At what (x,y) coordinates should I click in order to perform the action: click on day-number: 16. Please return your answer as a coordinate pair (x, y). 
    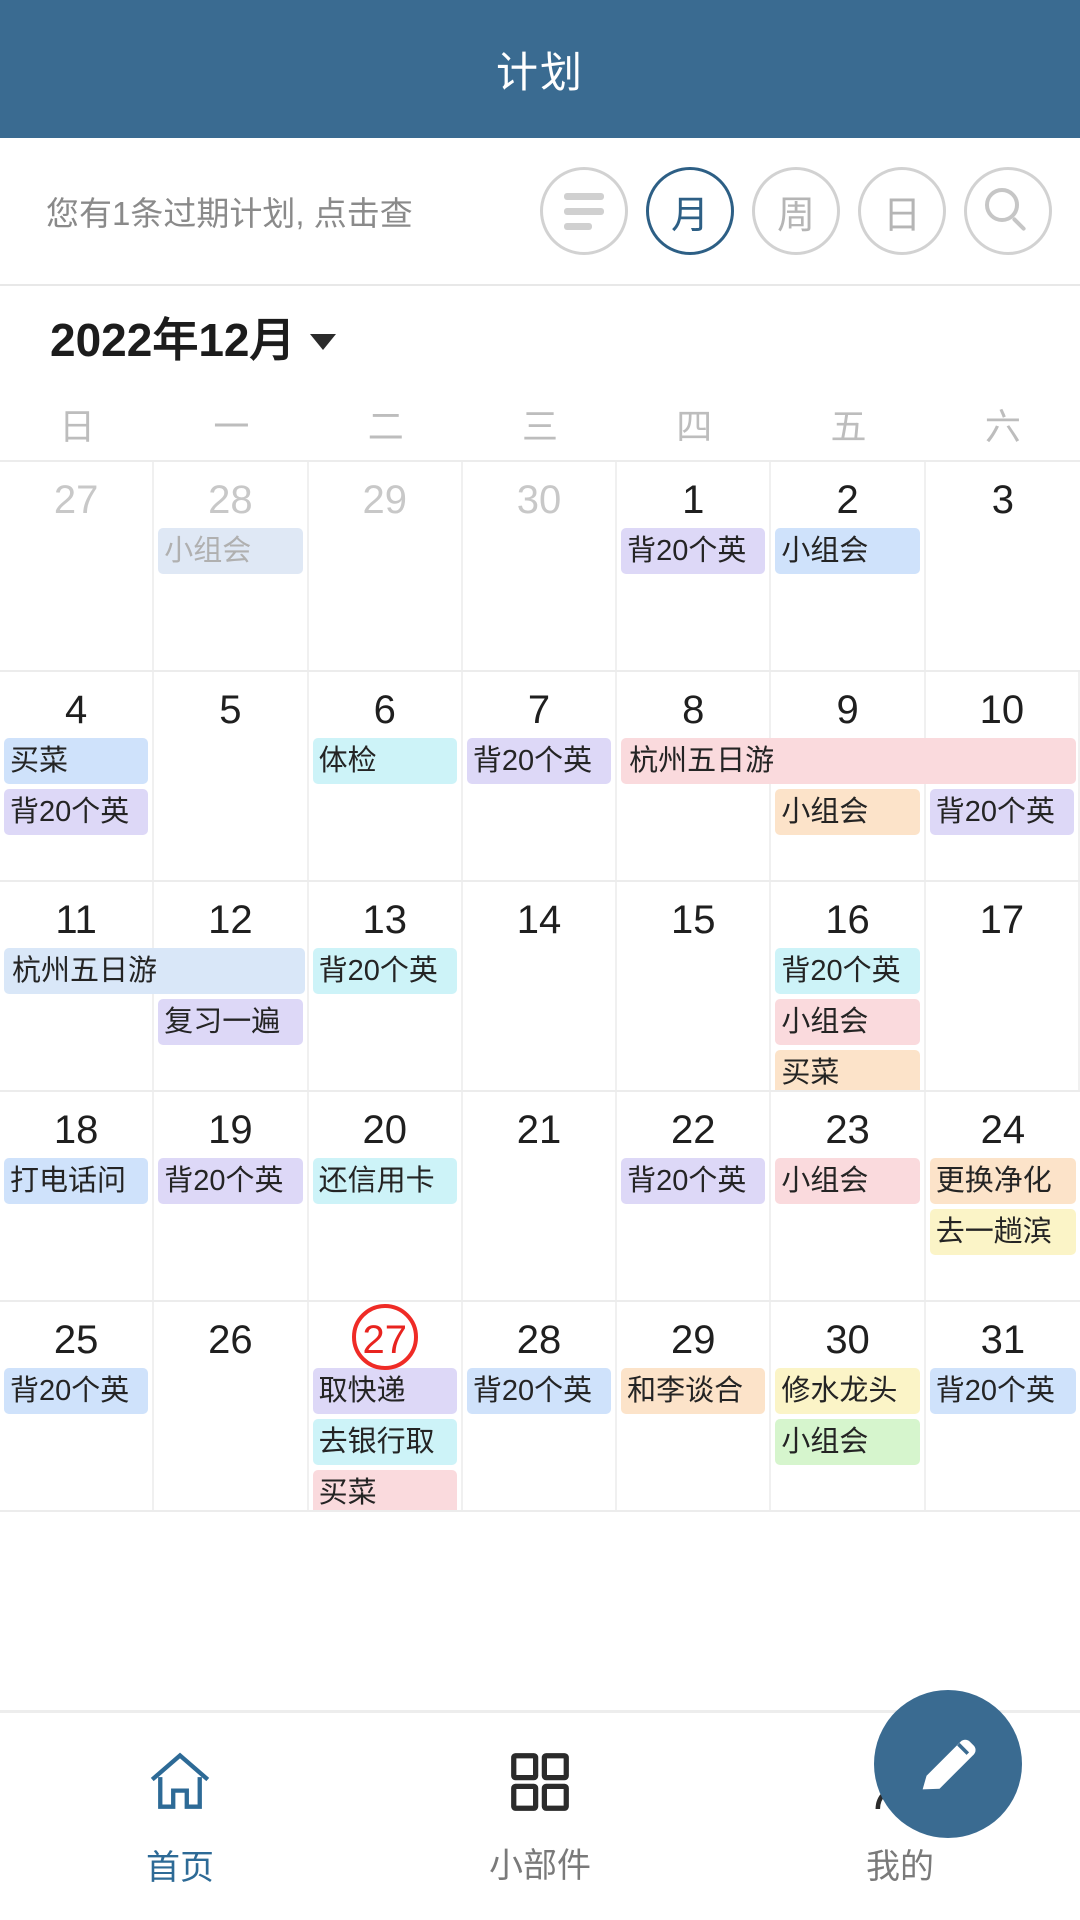
    Looking at the image, I should click on (847, 920).